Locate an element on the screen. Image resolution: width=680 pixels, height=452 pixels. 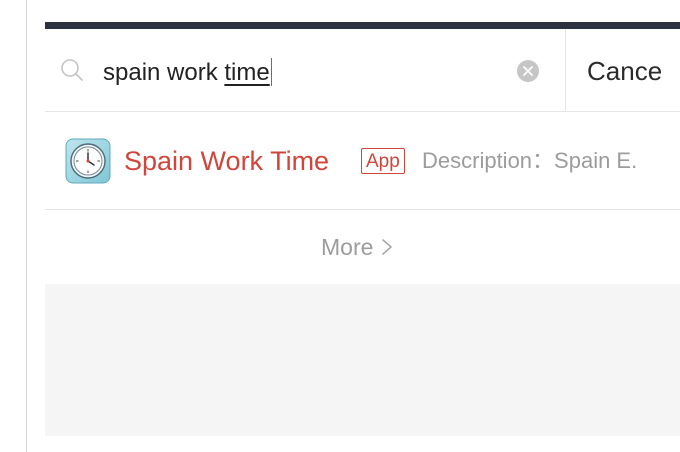
search-divider is located at coordinates (565, 70).